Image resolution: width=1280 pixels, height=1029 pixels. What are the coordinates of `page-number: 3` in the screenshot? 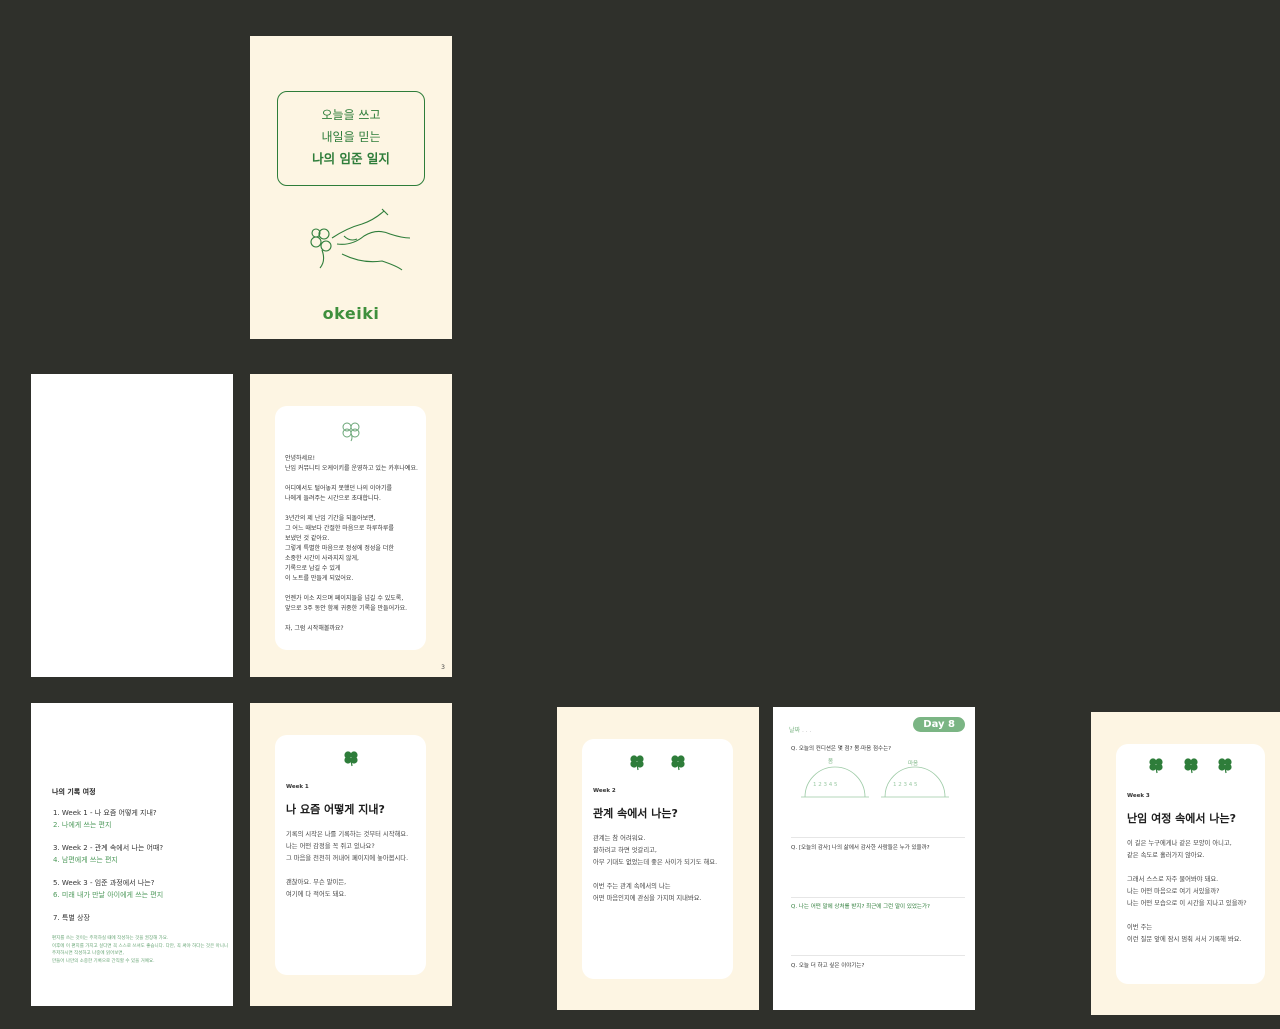 It's located at (443, 667).